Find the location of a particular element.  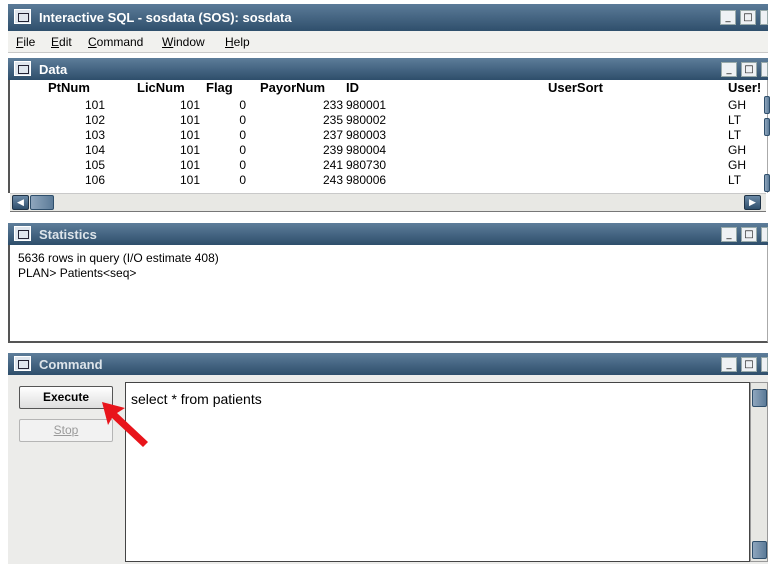

editor-scroll-down-icon is located at coordinates (759, 550).